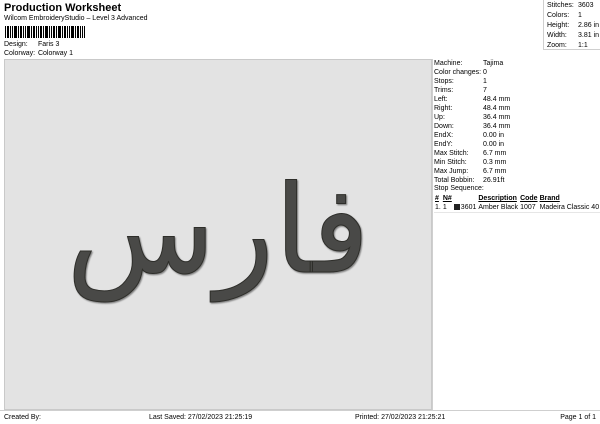 The image size is (600, 424). Describe the element at coordinates (469, 144) in the screenshot. I see `param-endy: EndY: 0.00 in` at that location.